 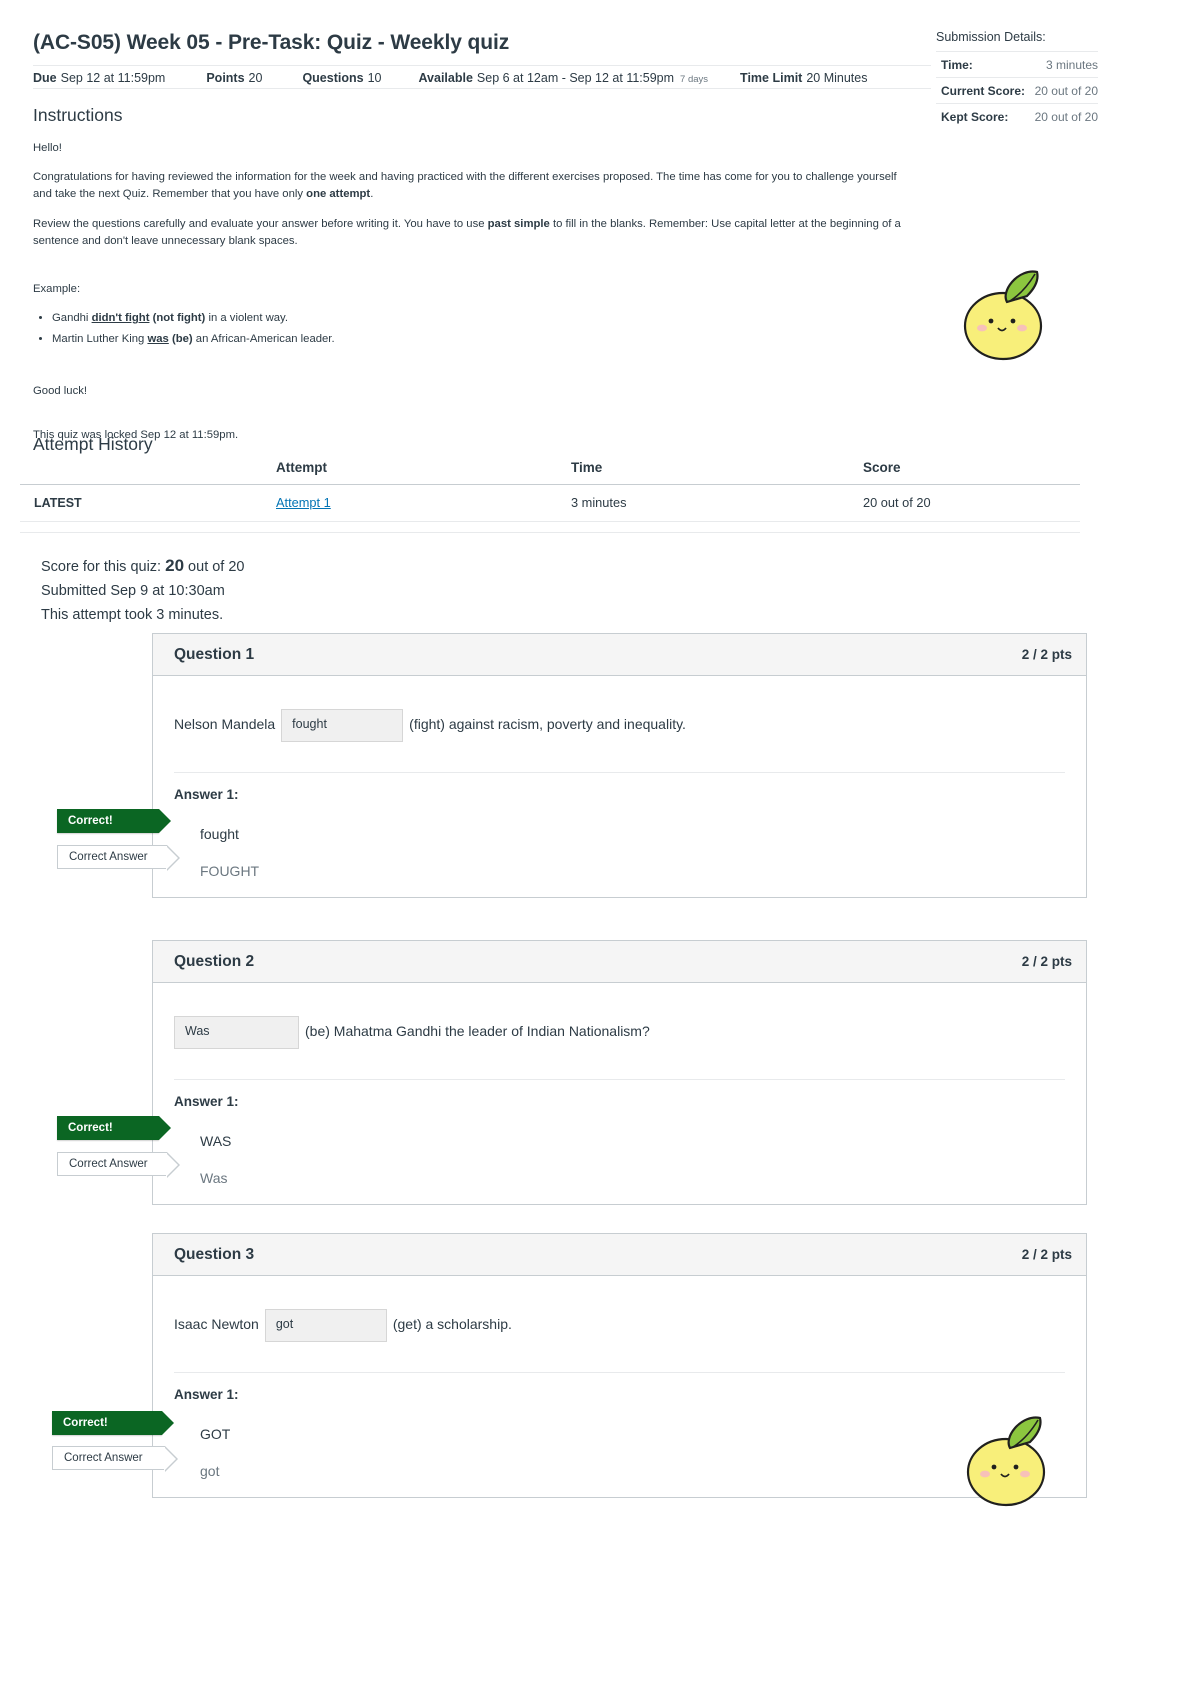 What do you see at coordinates (148, 472) in the screenshot?
I see `col-header-blank` at bounding box center [148, 472].